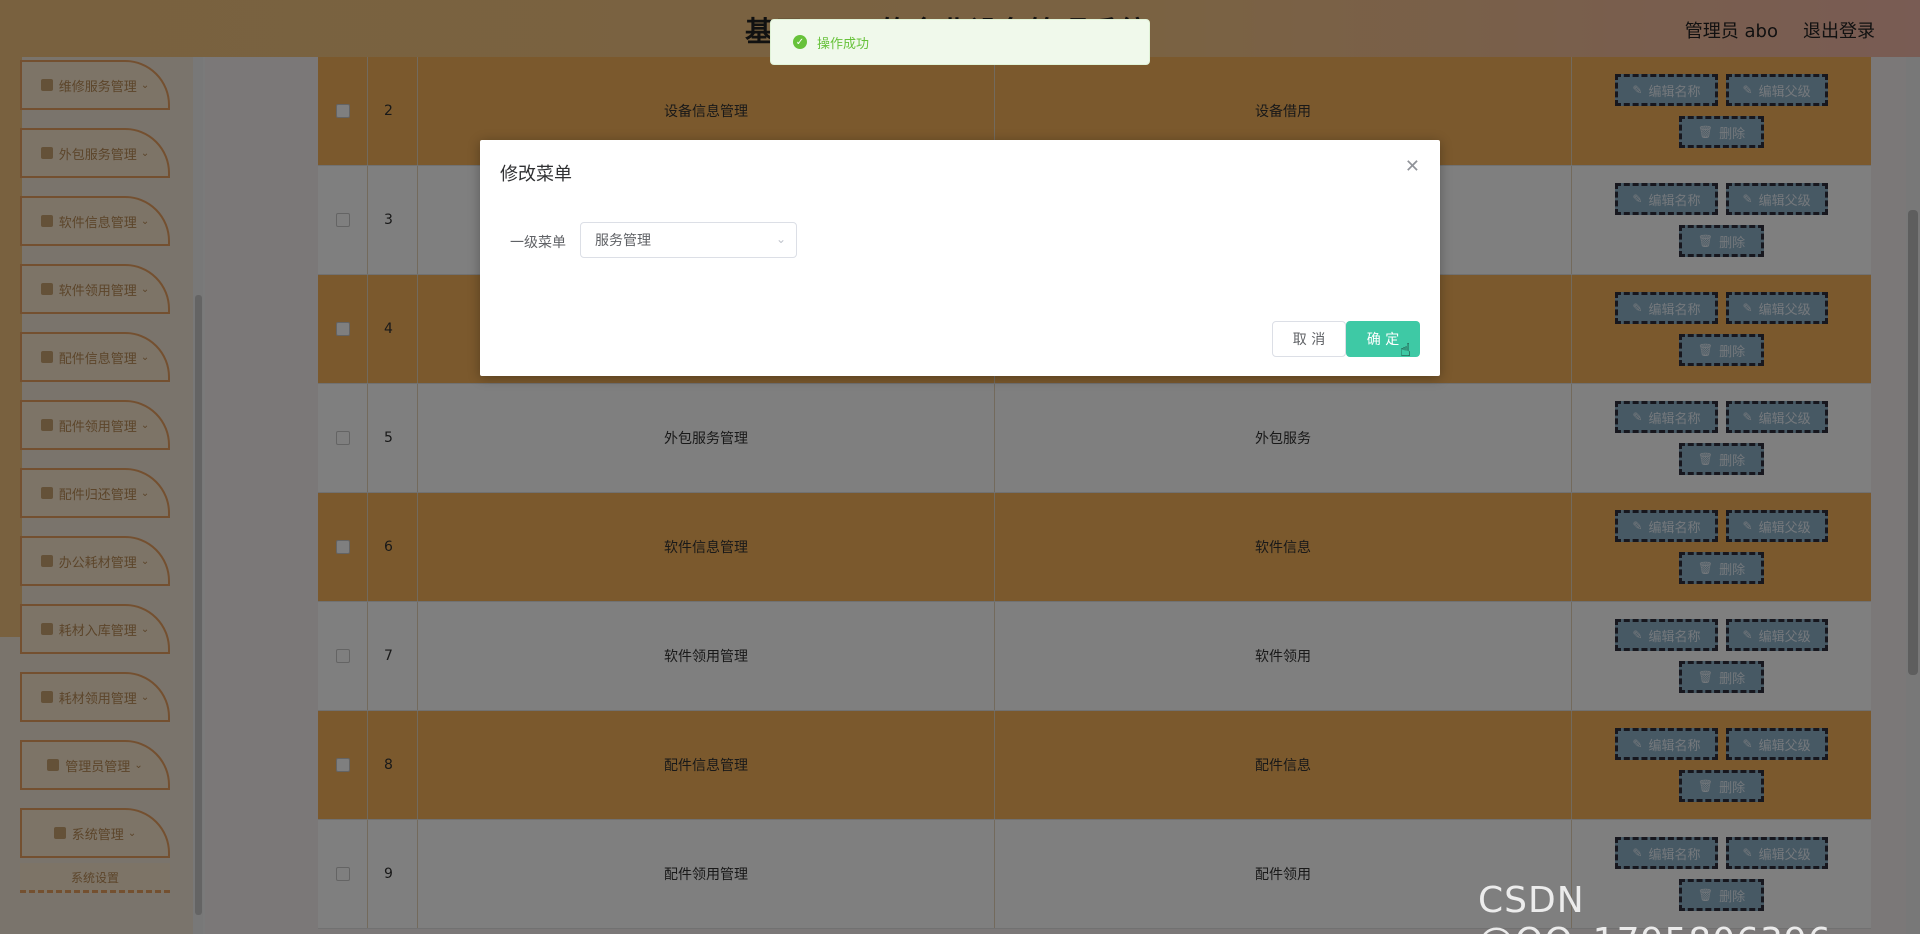  What do you see at coordinates (538, 243) in the screenshot?
I see `parent-menu-label: 一级菜单` at bounding box center [538, 243].